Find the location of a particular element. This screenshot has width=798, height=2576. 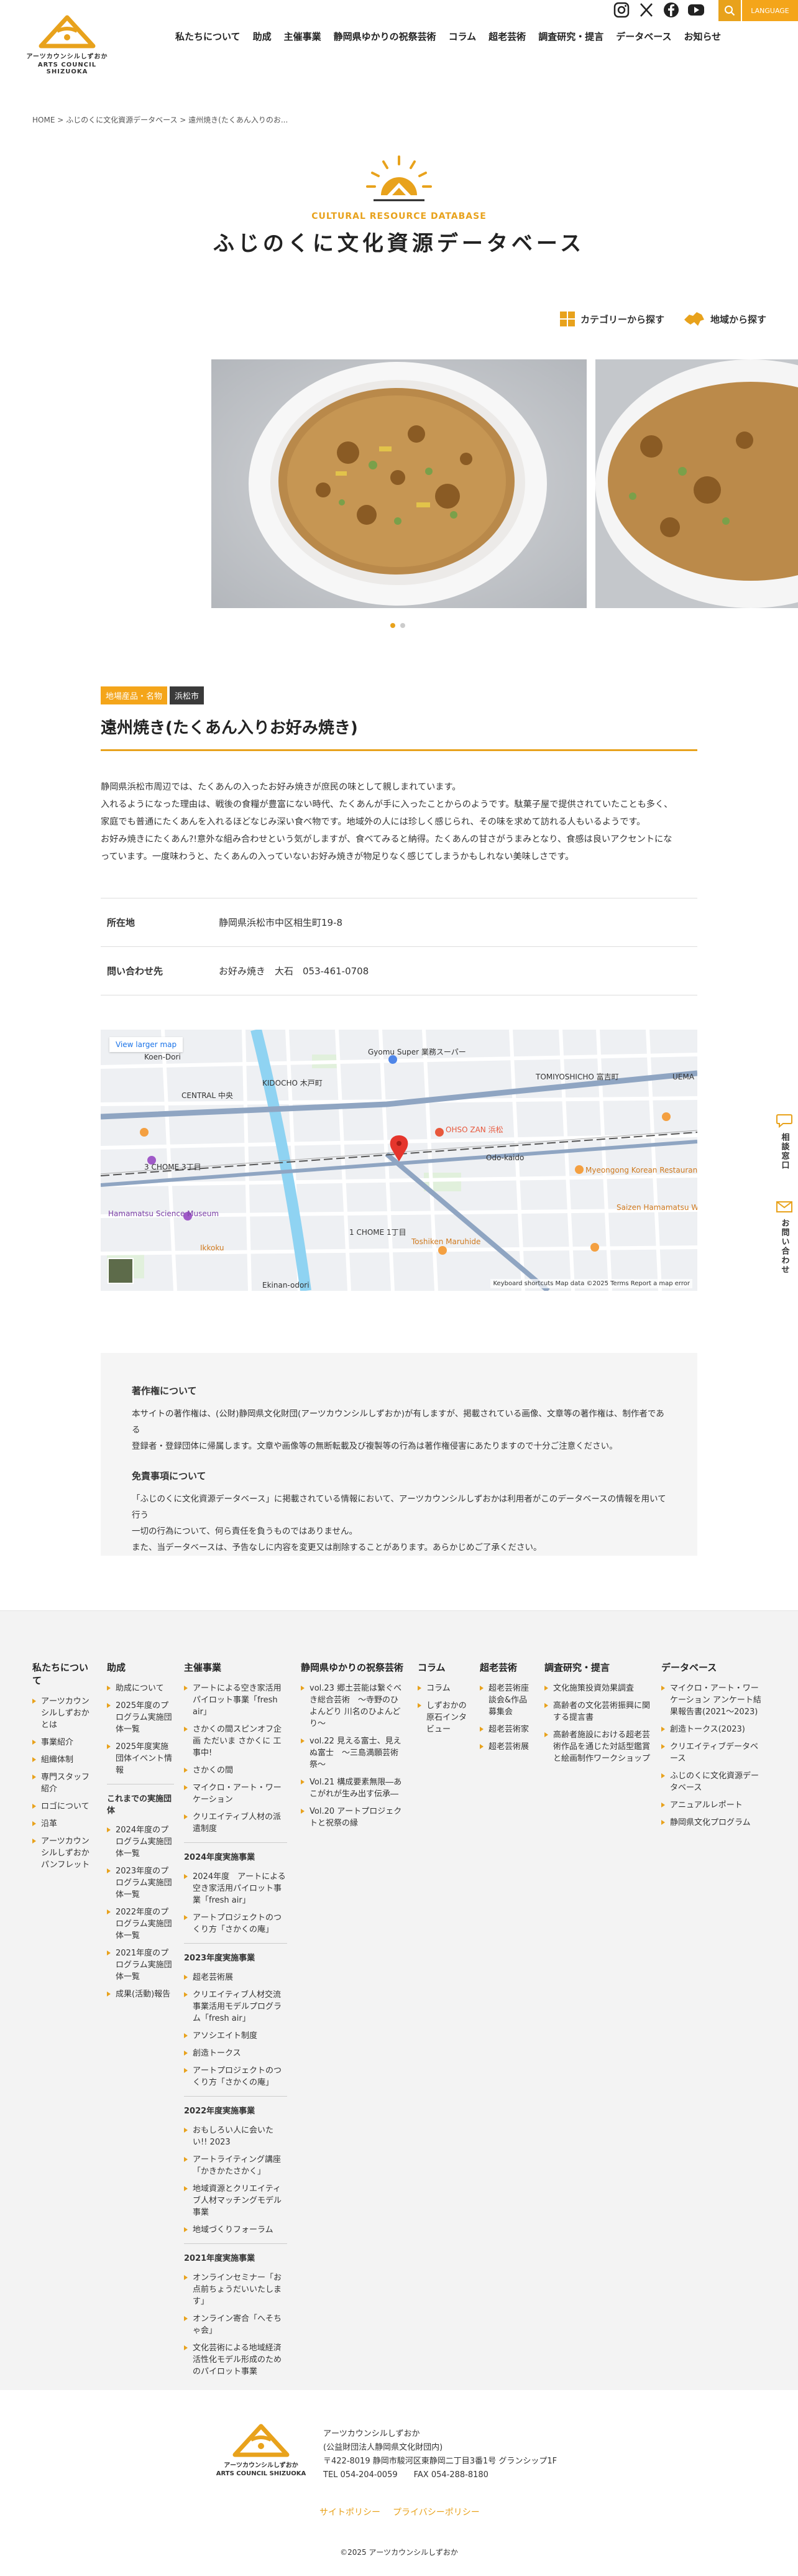

tag-category: 地場産品・名物 is located at coordinates (134, 695).